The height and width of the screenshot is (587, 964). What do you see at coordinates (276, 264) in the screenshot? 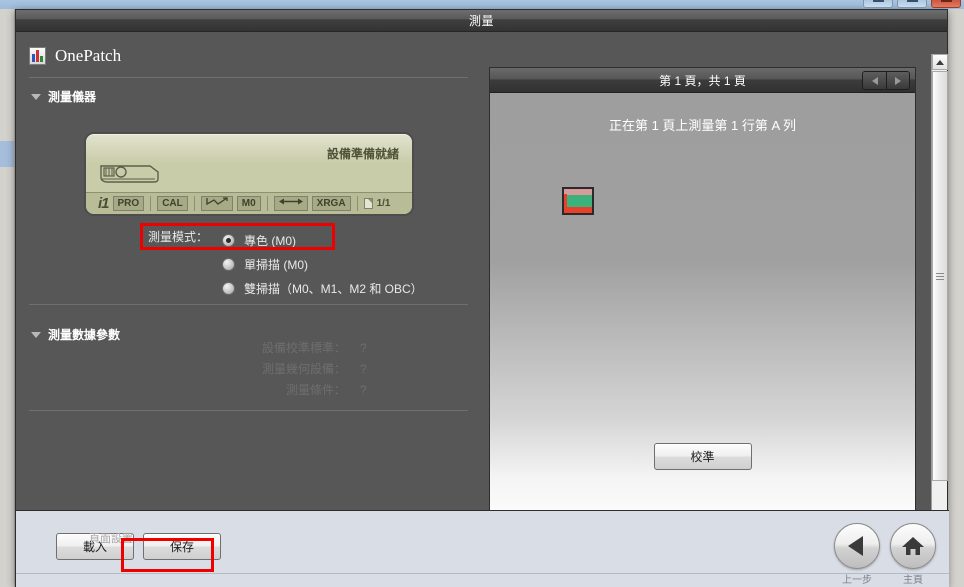
I see `radio-label-single-scan: 單掃描 (M0)` at bounding box center [276, 264].